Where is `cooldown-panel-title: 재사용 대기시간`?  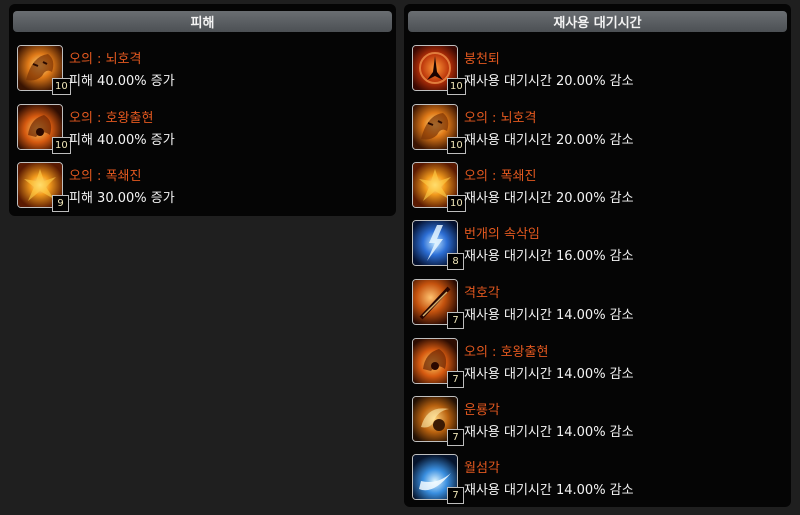 cooldown-panel-title: 재사용 대기시간 is located at coordinates (597, 21).